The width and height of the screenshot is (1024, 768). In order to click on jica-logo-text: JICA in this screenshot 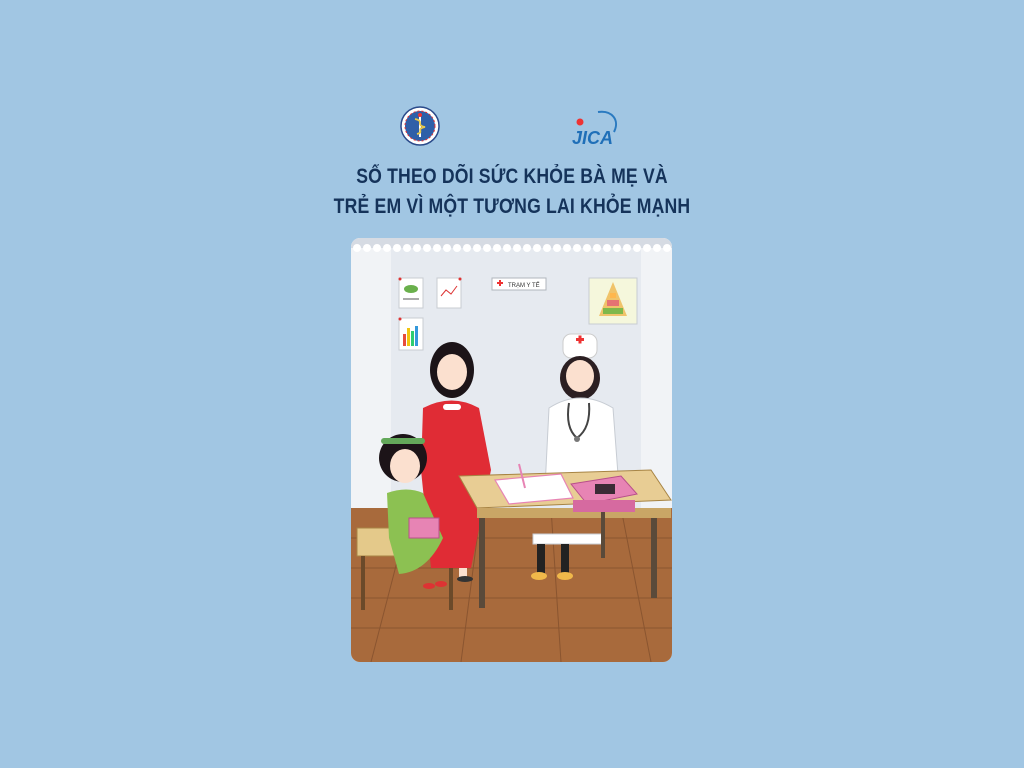, I will do `click(592, 138)`.